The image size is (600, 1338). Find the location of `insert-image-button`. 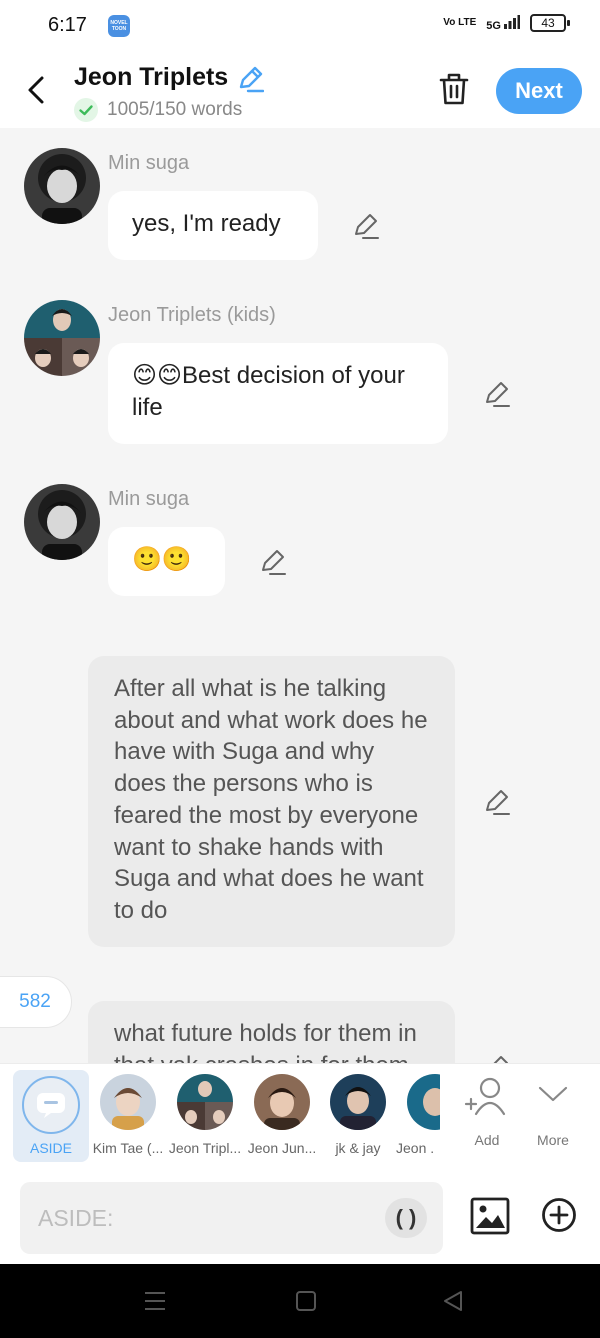

insert-image-button is located at coordinates (490, 1216).